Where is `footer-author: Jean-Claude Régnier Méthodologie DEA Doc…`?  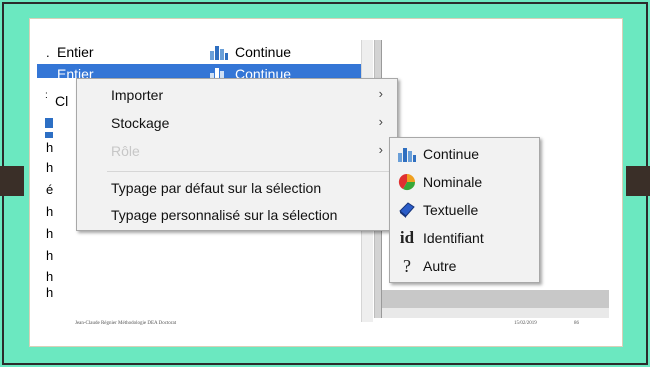
footer-author: Jean-Claude Régnier Méthodologie DEA Doc… is located at coordinates (126, 323).